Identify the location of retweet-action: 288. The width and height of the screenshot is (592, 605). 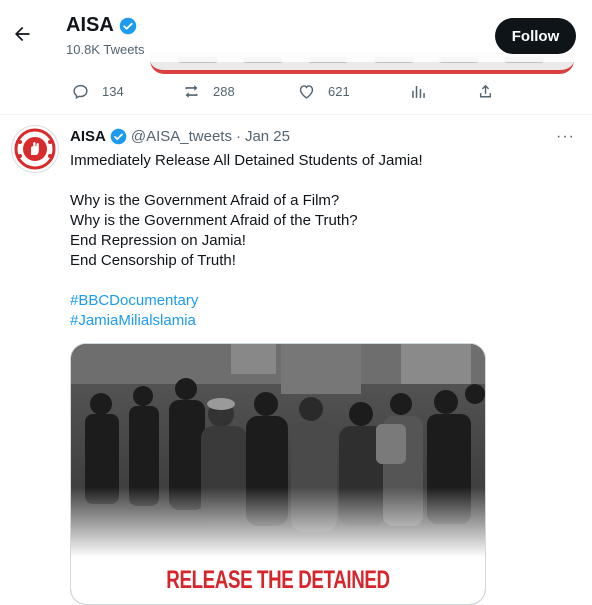
(208, 91).